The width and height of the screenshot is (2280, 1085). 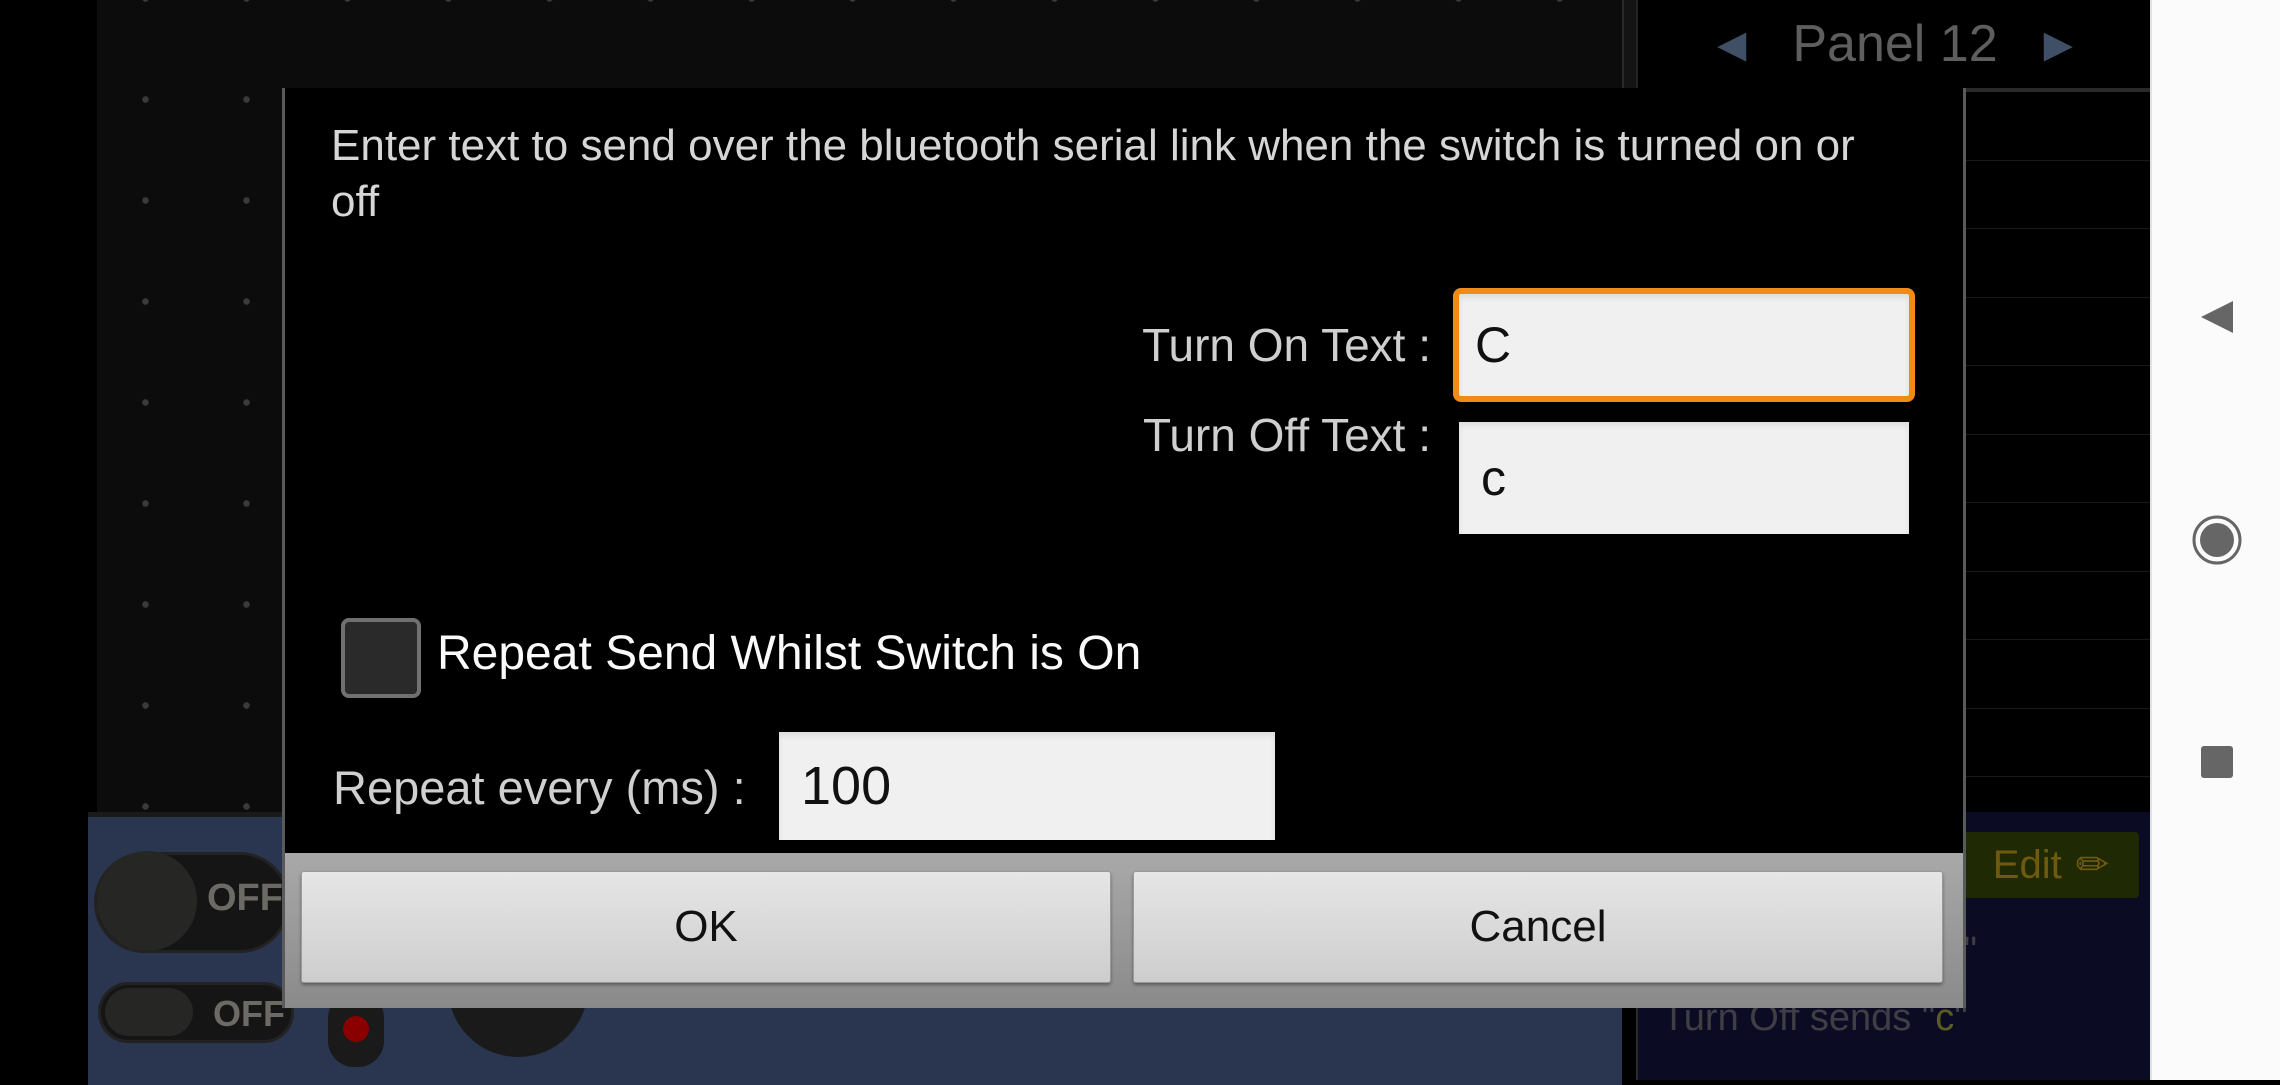 What do you see at coordinates (196, 1012) in the screenshot?
I see `toggle-switch-small: OFF` at bounding box center [196, 1012].